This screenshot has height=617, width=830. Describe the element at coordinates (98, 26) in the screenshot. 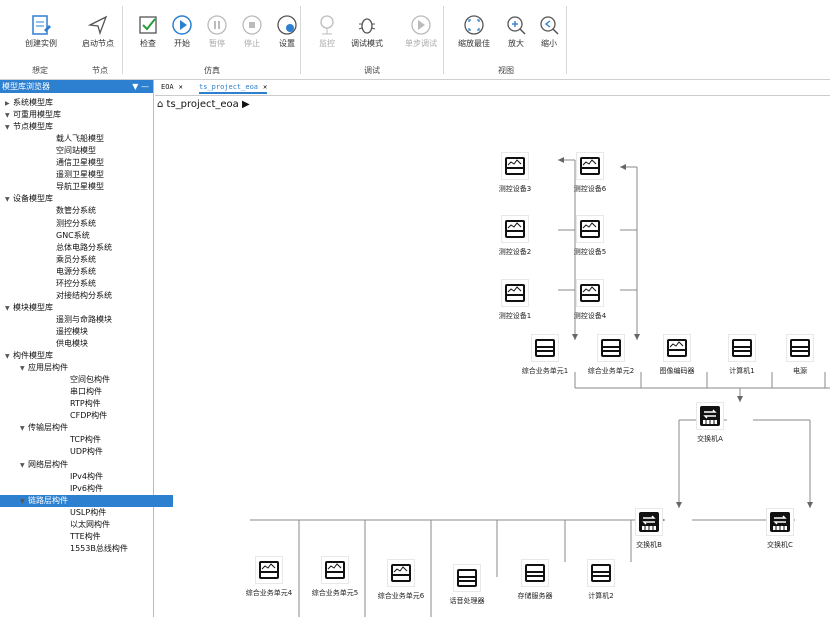

I see `send-button: 启动节点` at that location.